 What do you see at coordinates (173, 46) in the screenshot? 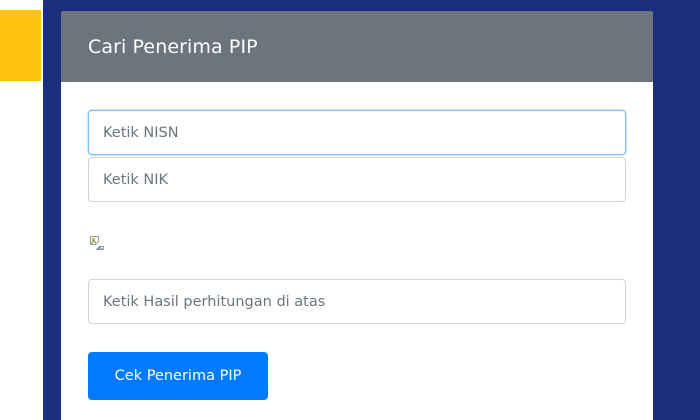
I see `card-title: Cari Penerima PIP` at bounding box center [173, 46].